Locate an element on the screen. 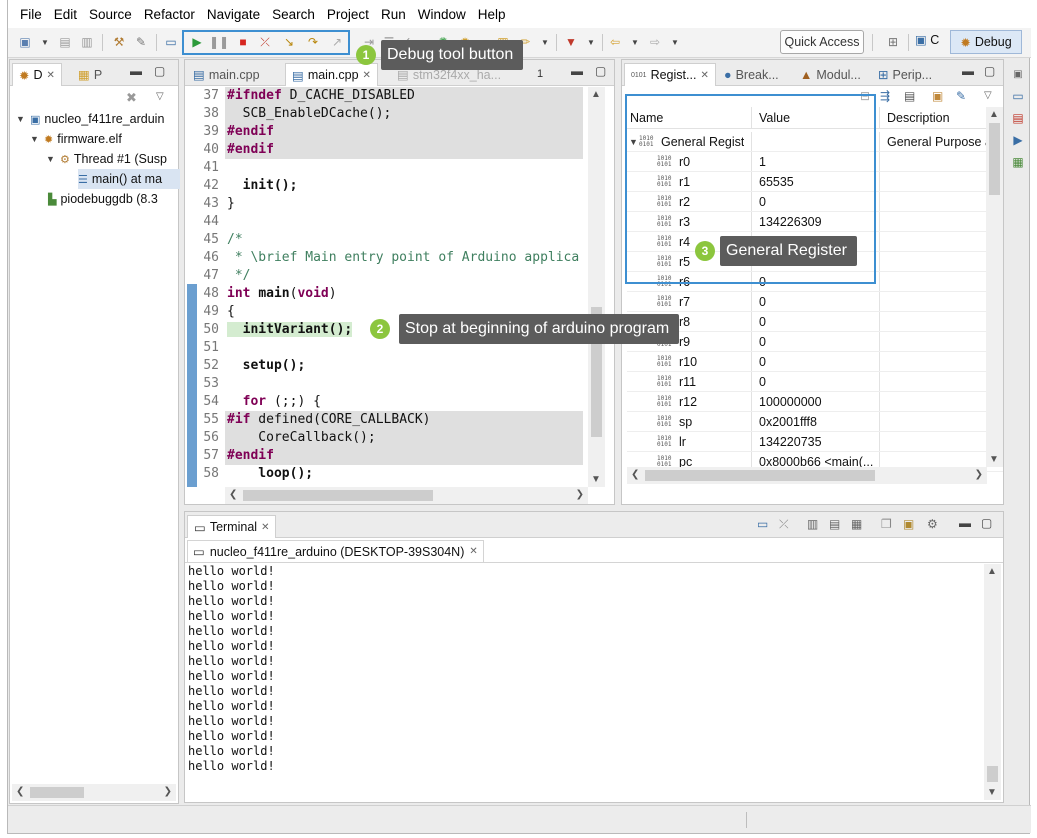  add-group-icon: ▣ is located at coordinates (937, 96).